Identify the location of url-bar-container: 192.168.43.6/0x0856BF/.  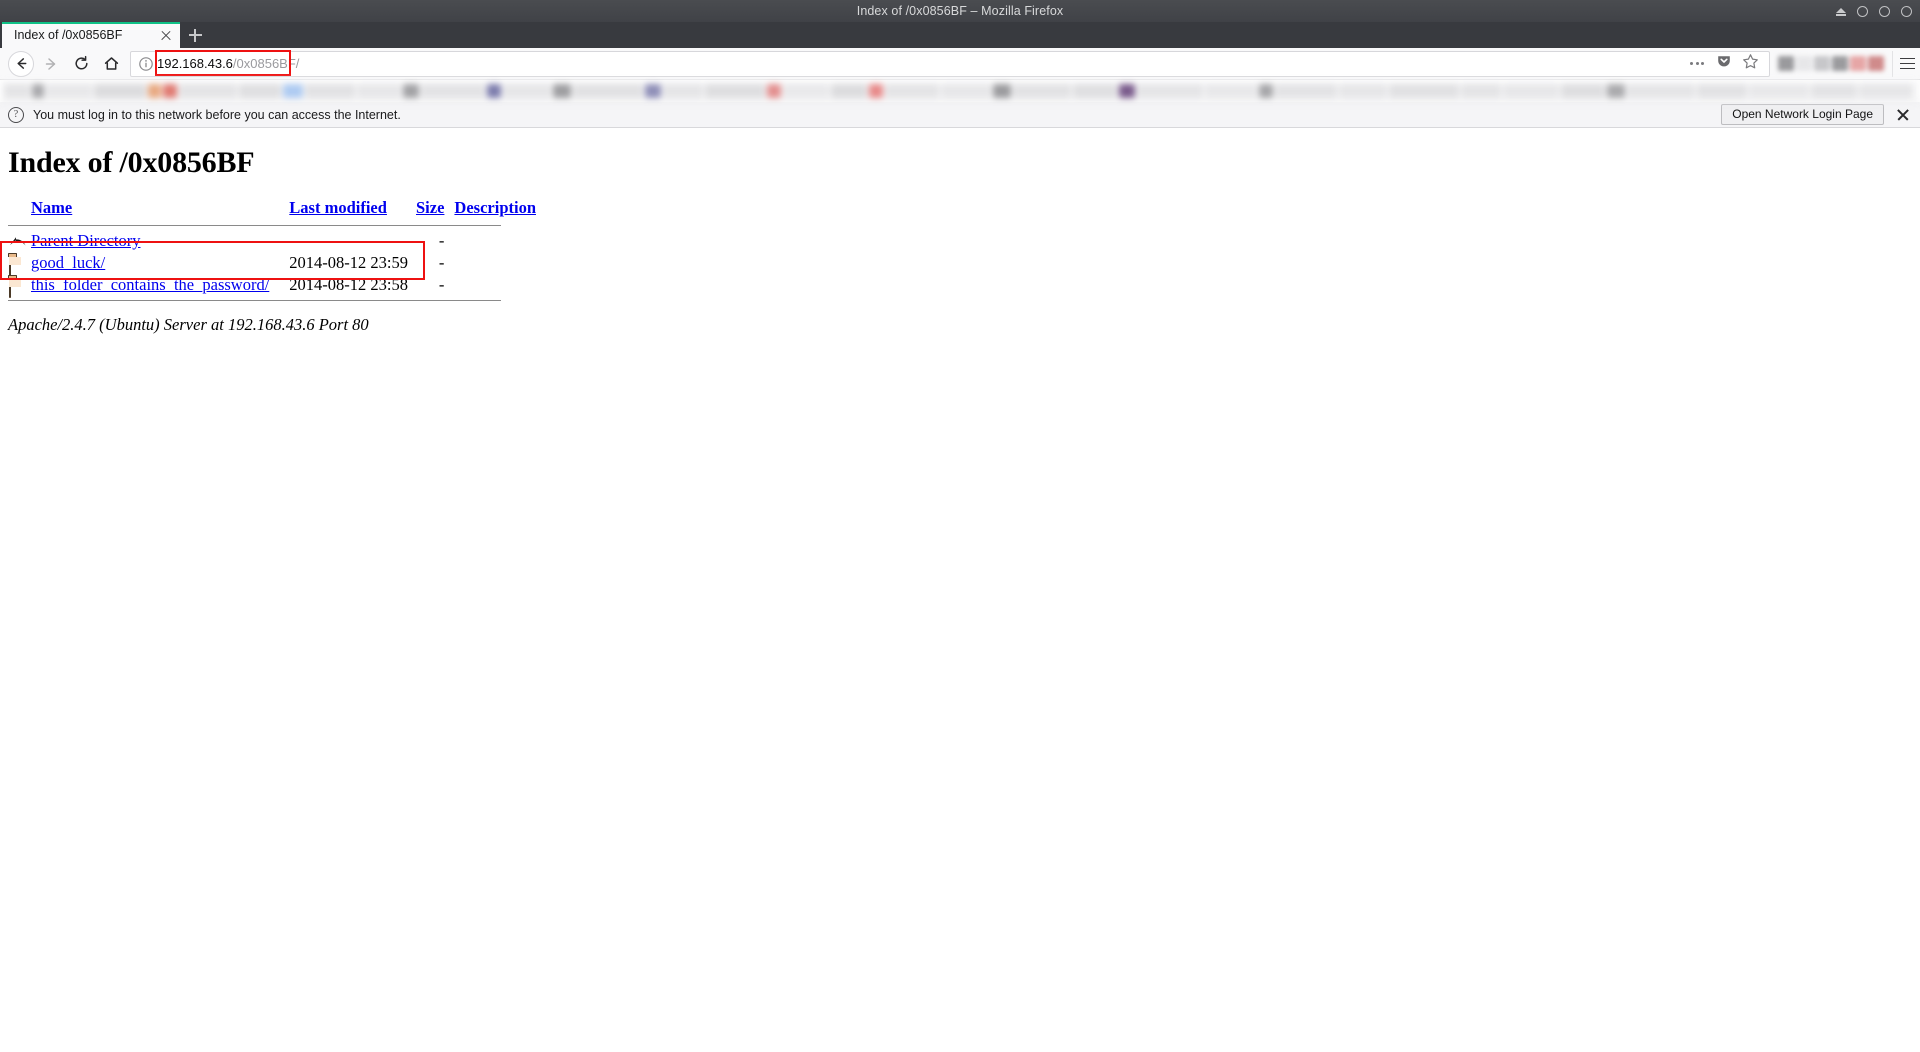
(950, 63).